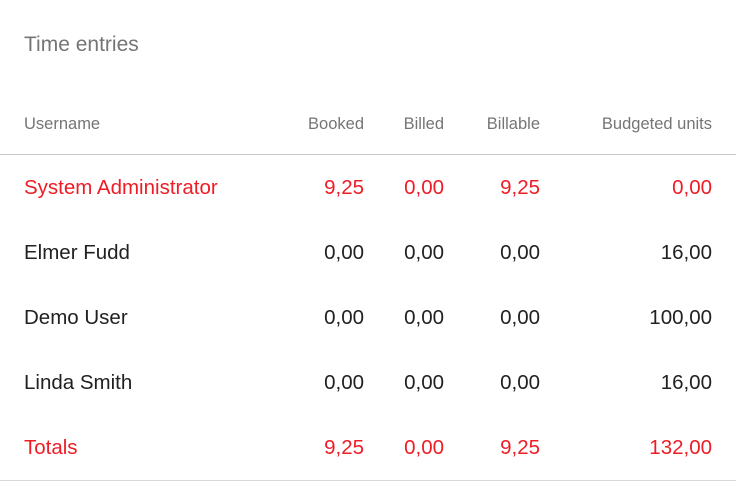 The image size is (736, 490). What do you see at coordinates (140, 125) in the screenshot?
I see `column-header-username: Username` at bounding box center [140, 125].